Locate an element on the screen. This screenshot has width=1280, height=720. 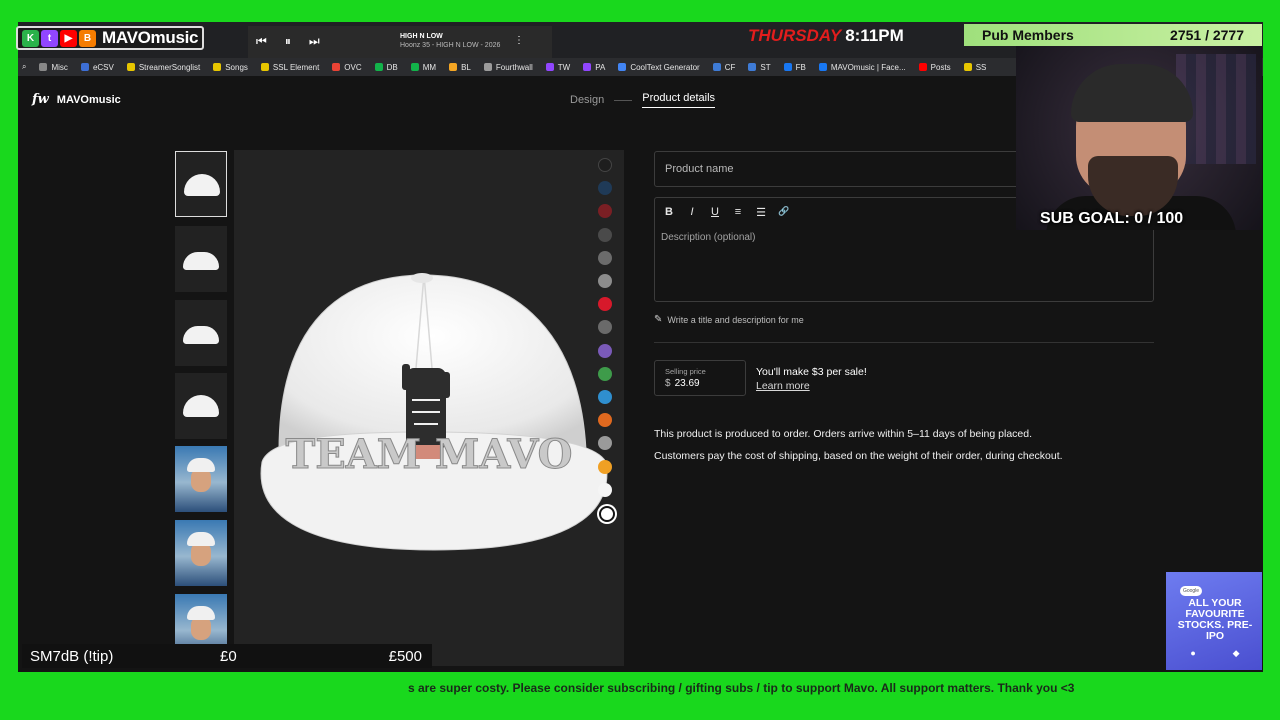
bookmark-item: MM is located at coordinates (423, 67).